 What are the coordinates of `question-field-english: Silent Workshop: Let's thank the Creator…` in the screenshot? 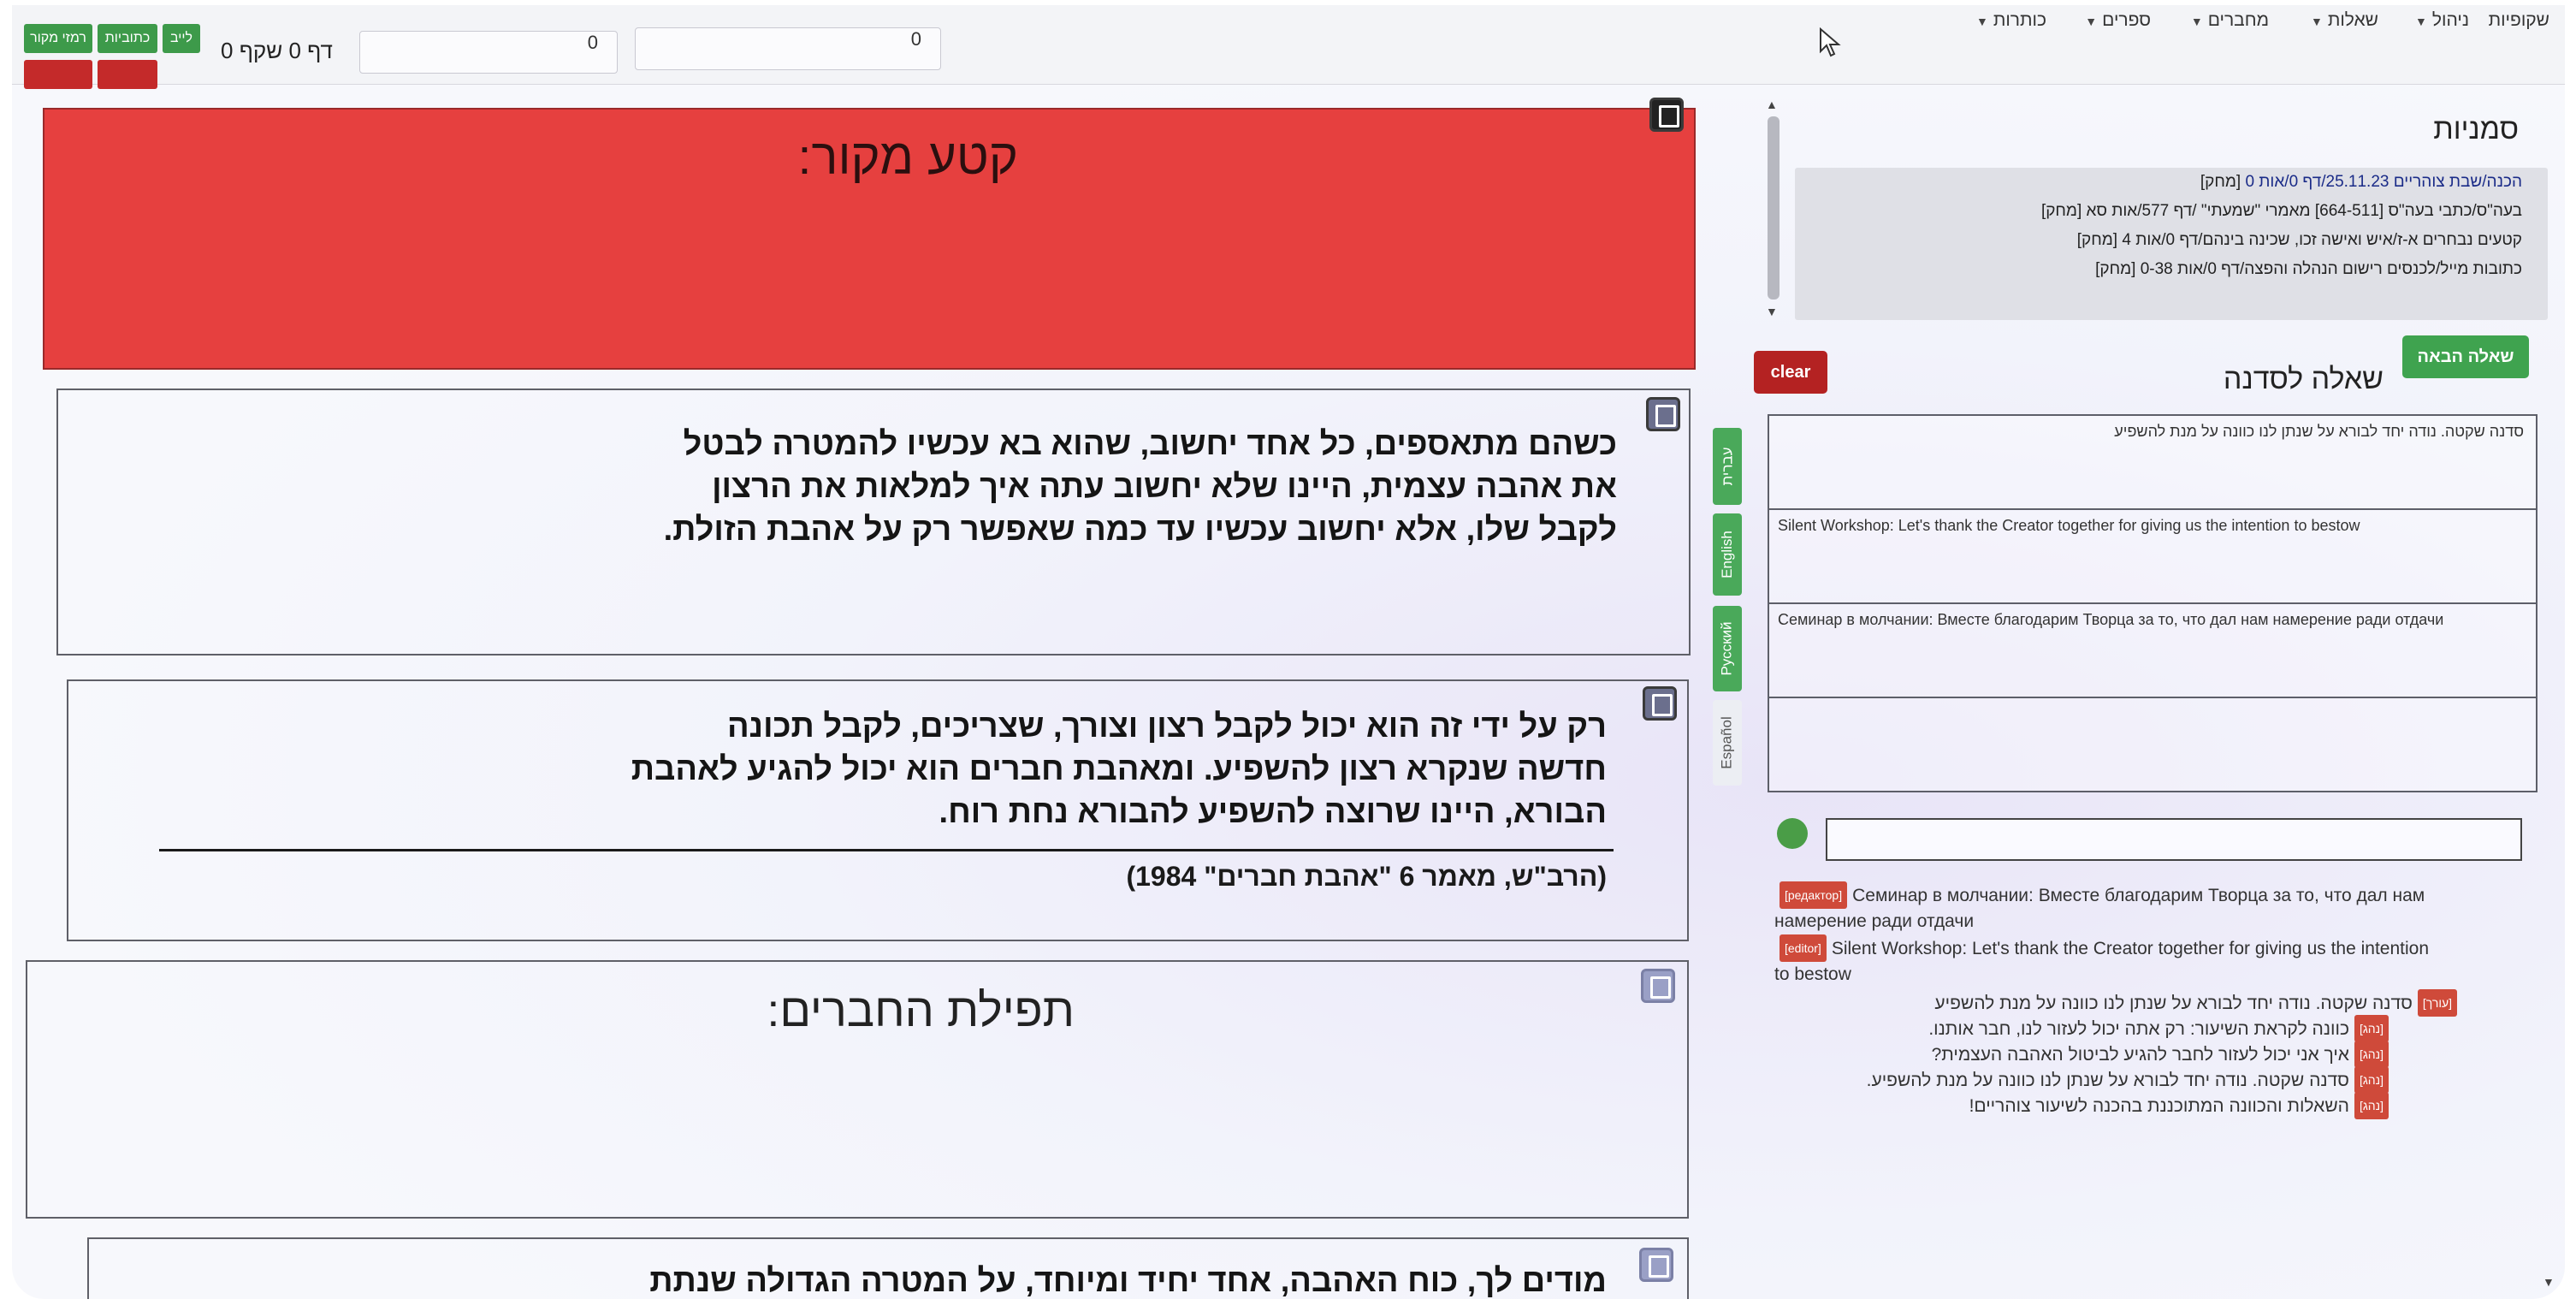 It's located at (2153, 556).